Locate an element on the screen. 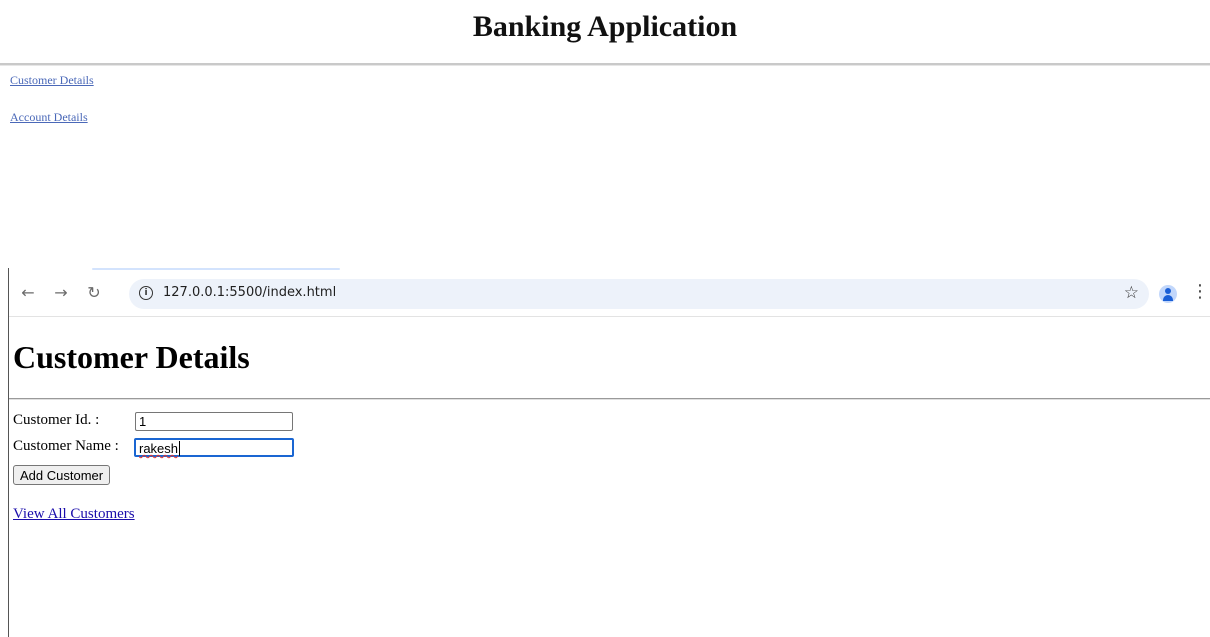 Image resolution: width=1210 pixels, height=637 pixels. customer-details-link: Customer Details is located at coordinates (52, 80).